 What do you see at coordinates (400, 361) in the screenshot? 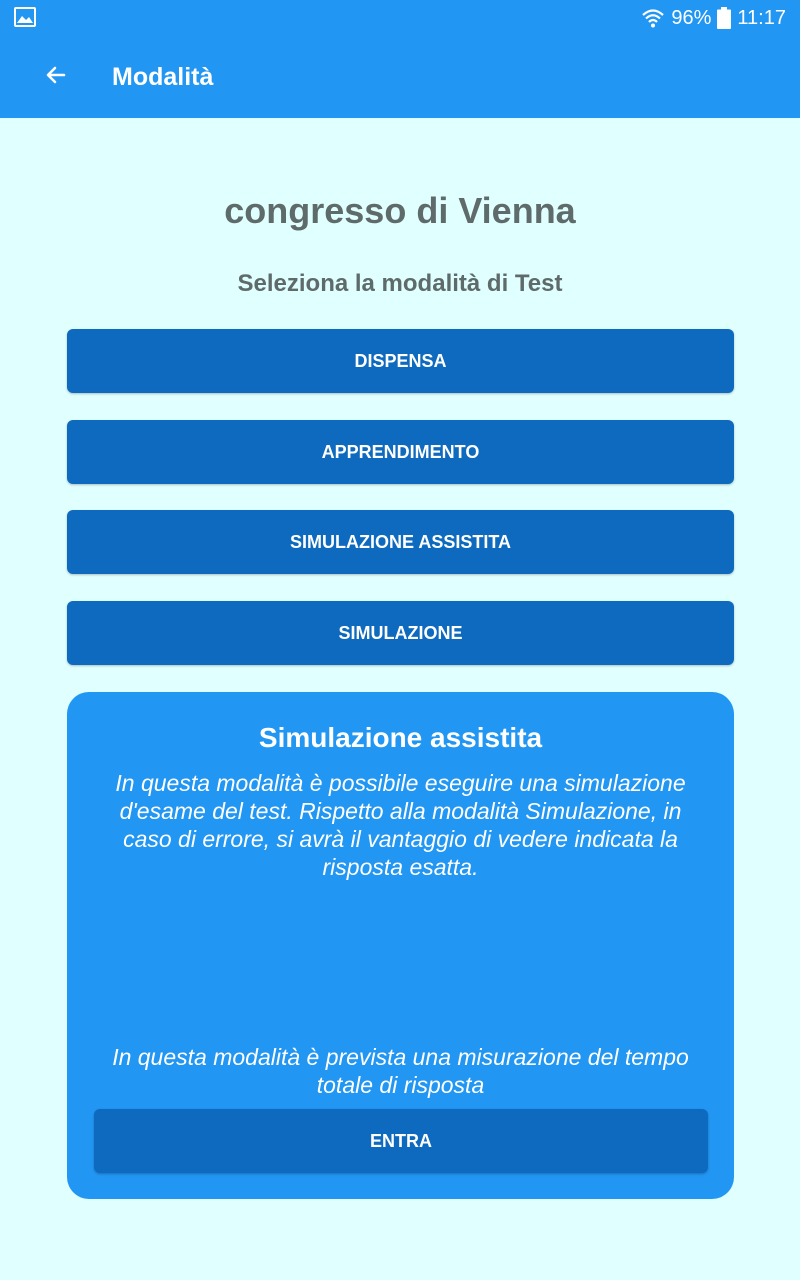
I see `dispensa-button: DISPENSA` at bounding box center [400, 361].